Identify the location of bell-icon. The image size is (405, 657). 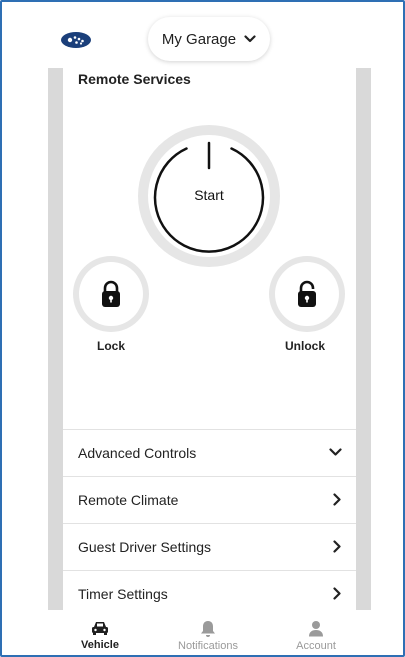
(208, 629).